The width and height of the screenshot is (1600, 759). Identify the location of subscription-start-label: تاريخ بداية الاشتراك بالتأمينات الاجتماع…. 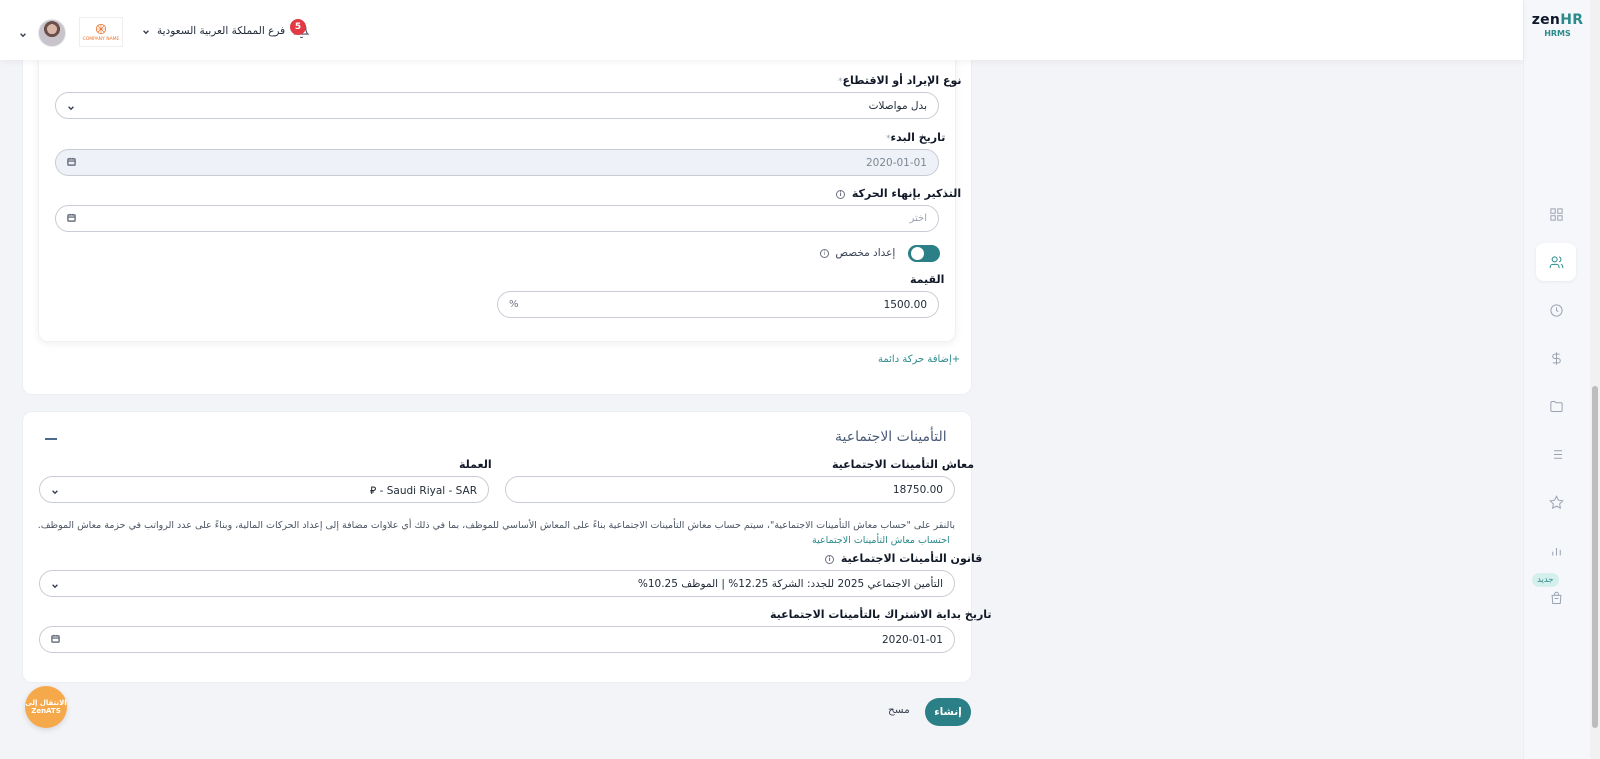
(881, 614).